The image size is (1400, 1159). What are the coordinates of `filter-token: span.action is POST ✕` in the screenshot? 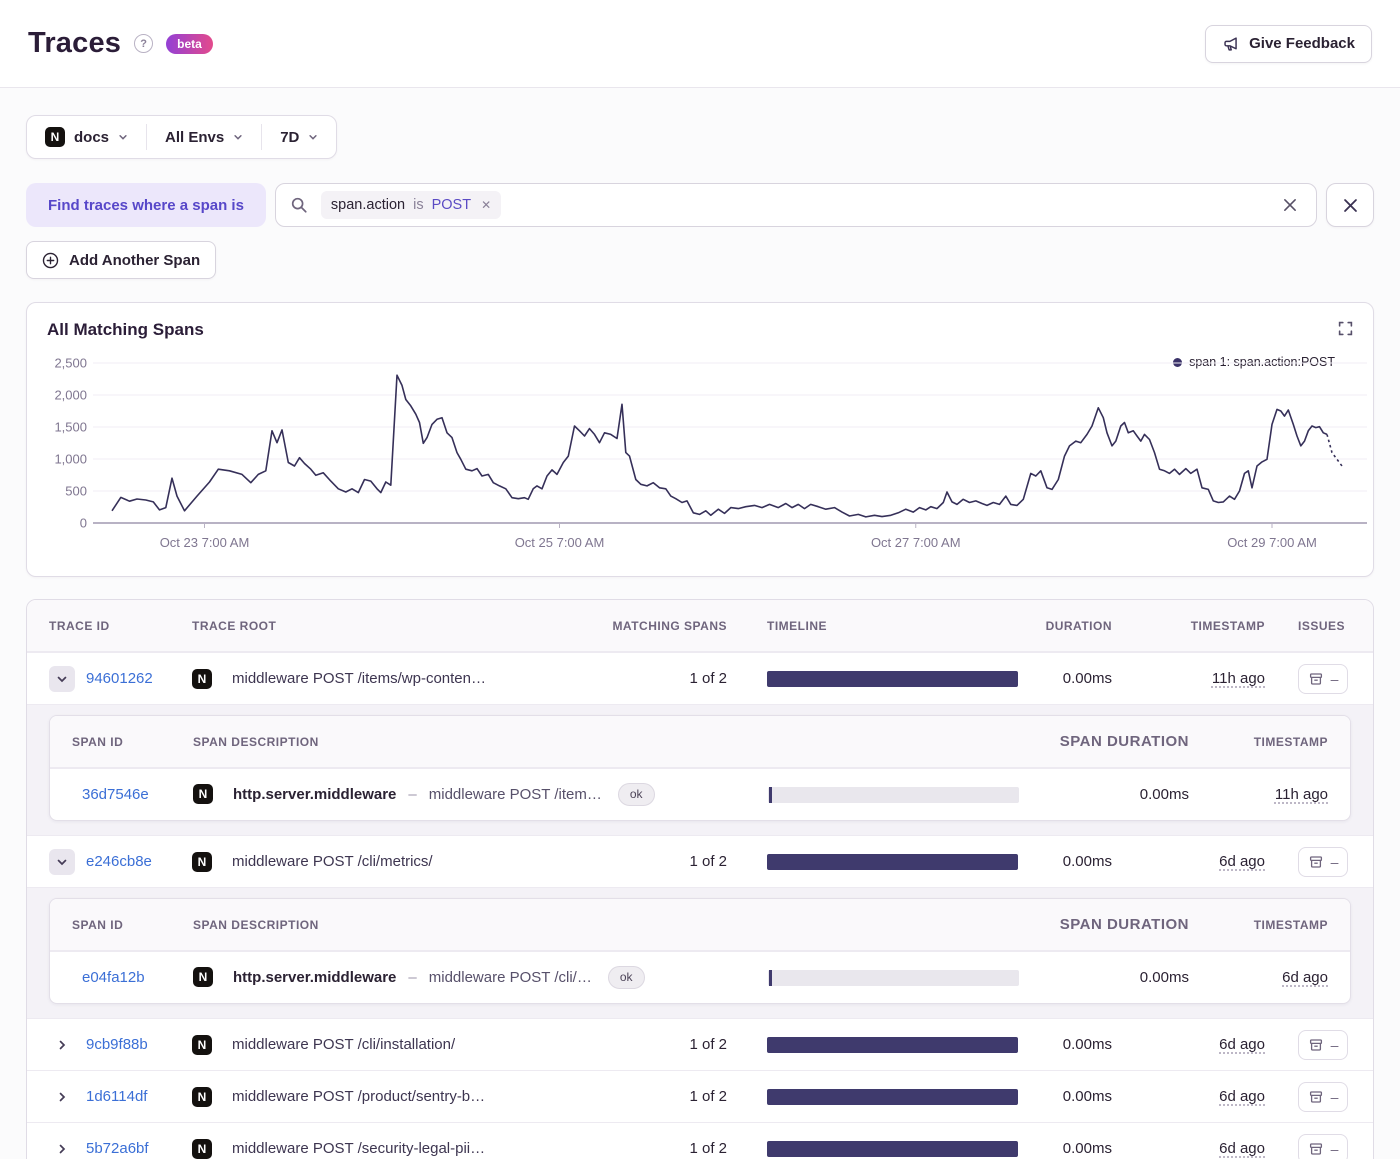 It's located at (411, 205).